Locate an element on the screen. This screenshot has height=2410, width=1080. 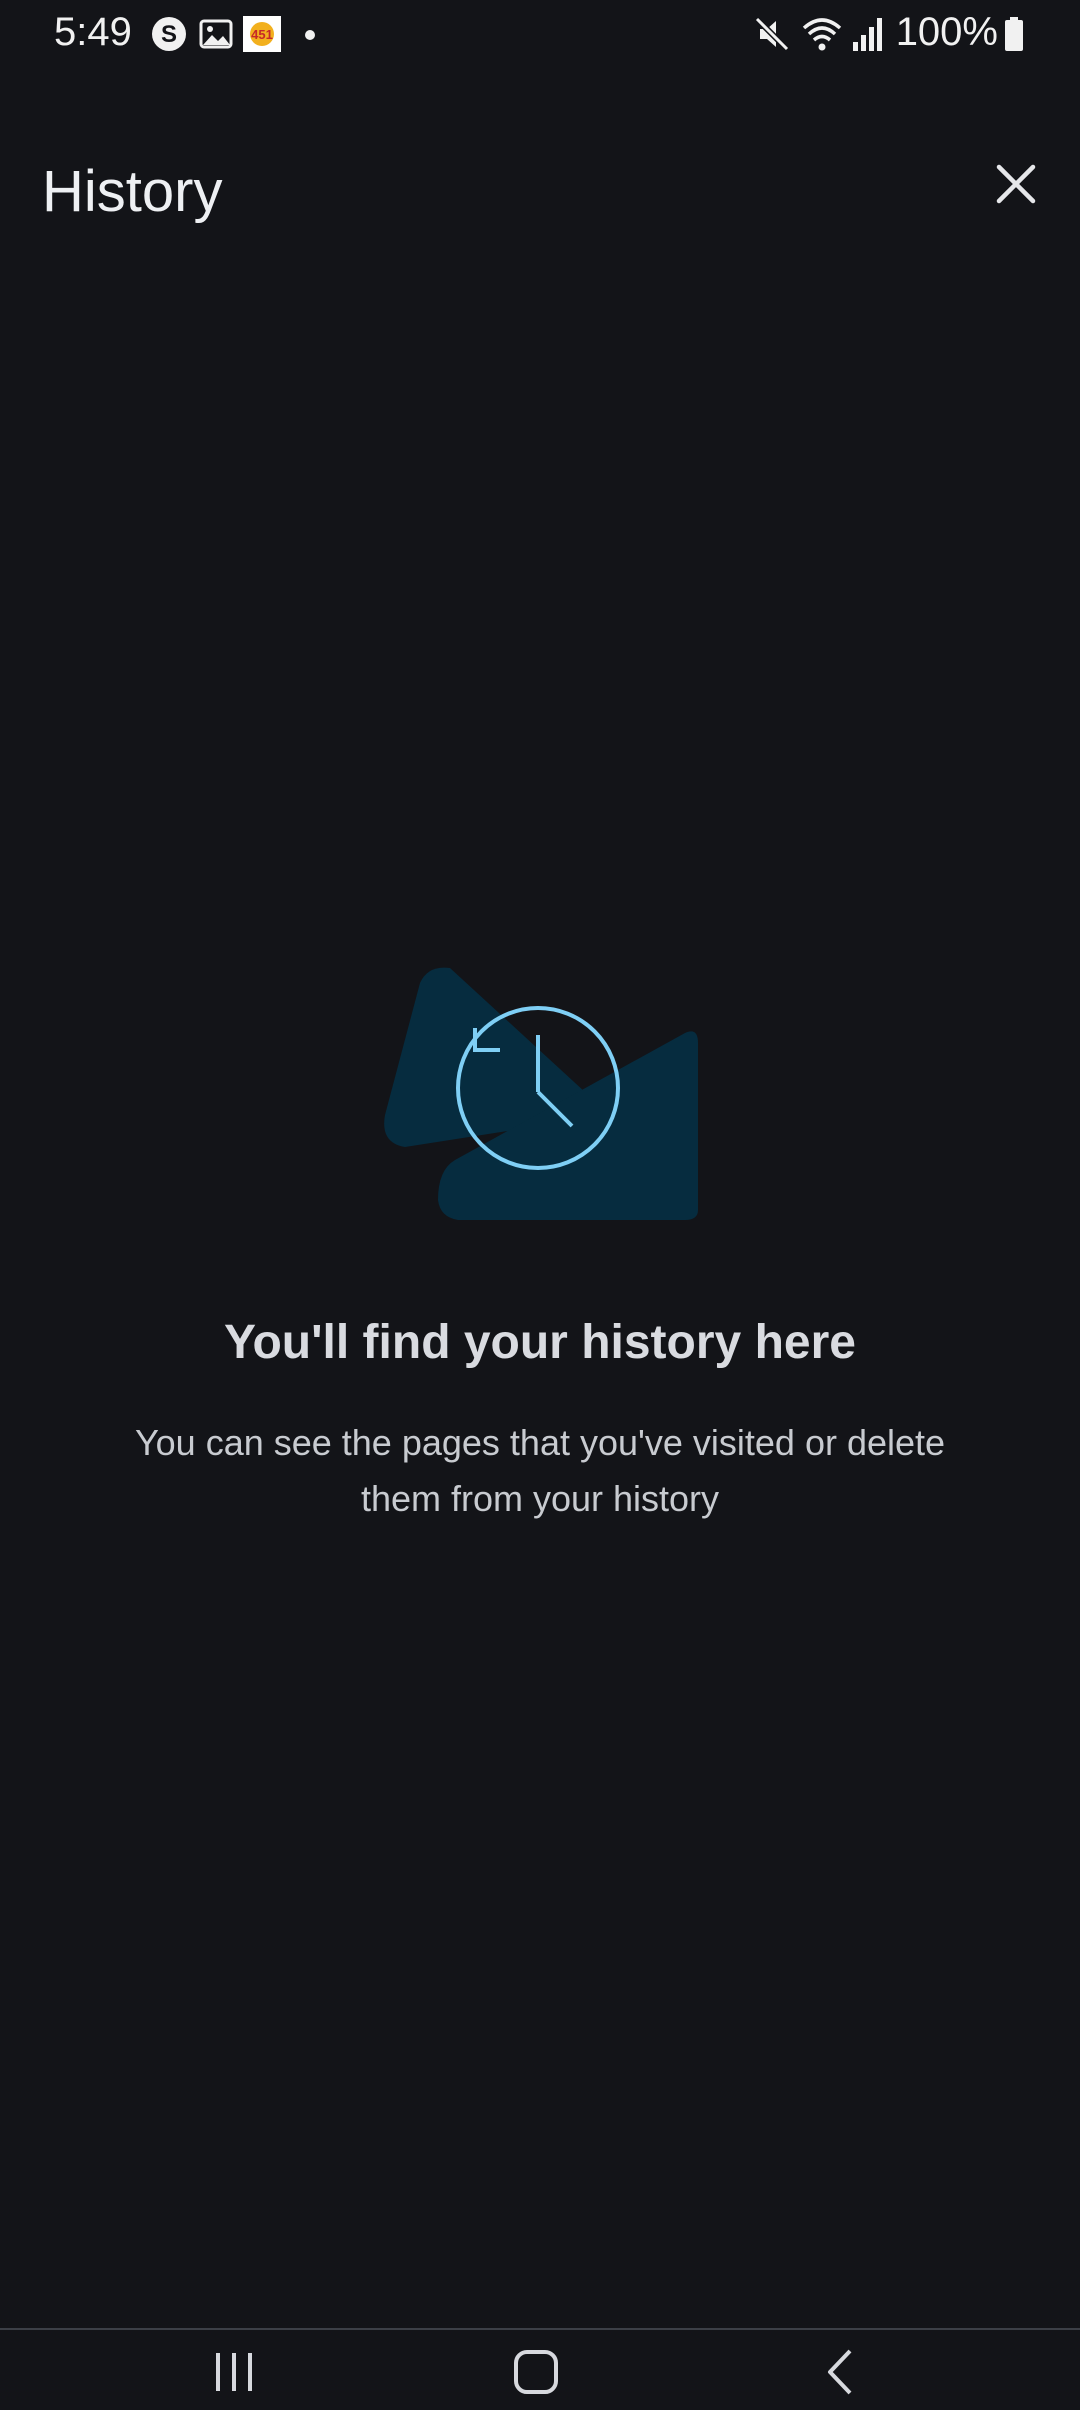
back-button is located at coordinates (840, 2372).